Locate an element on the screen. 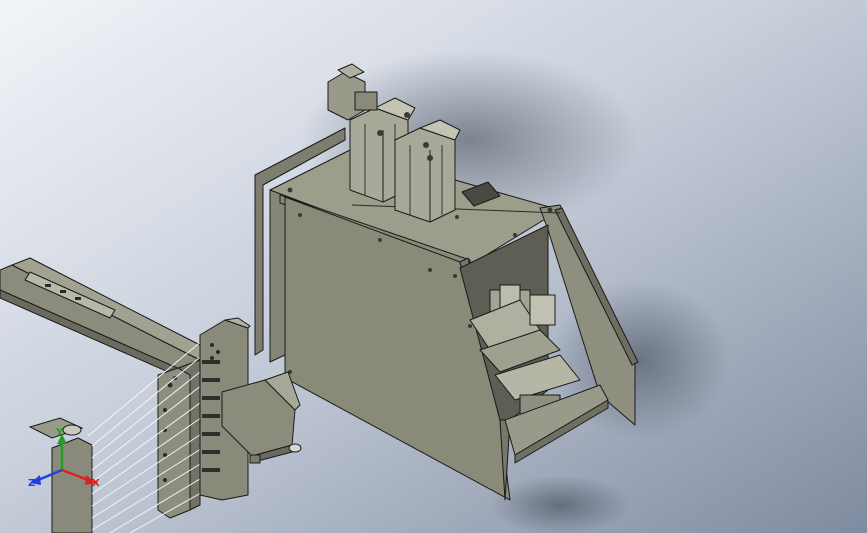 Image resolution: width=867 pixels, height=533 pixels. motor-bracket is located at coordinates (366, 101).